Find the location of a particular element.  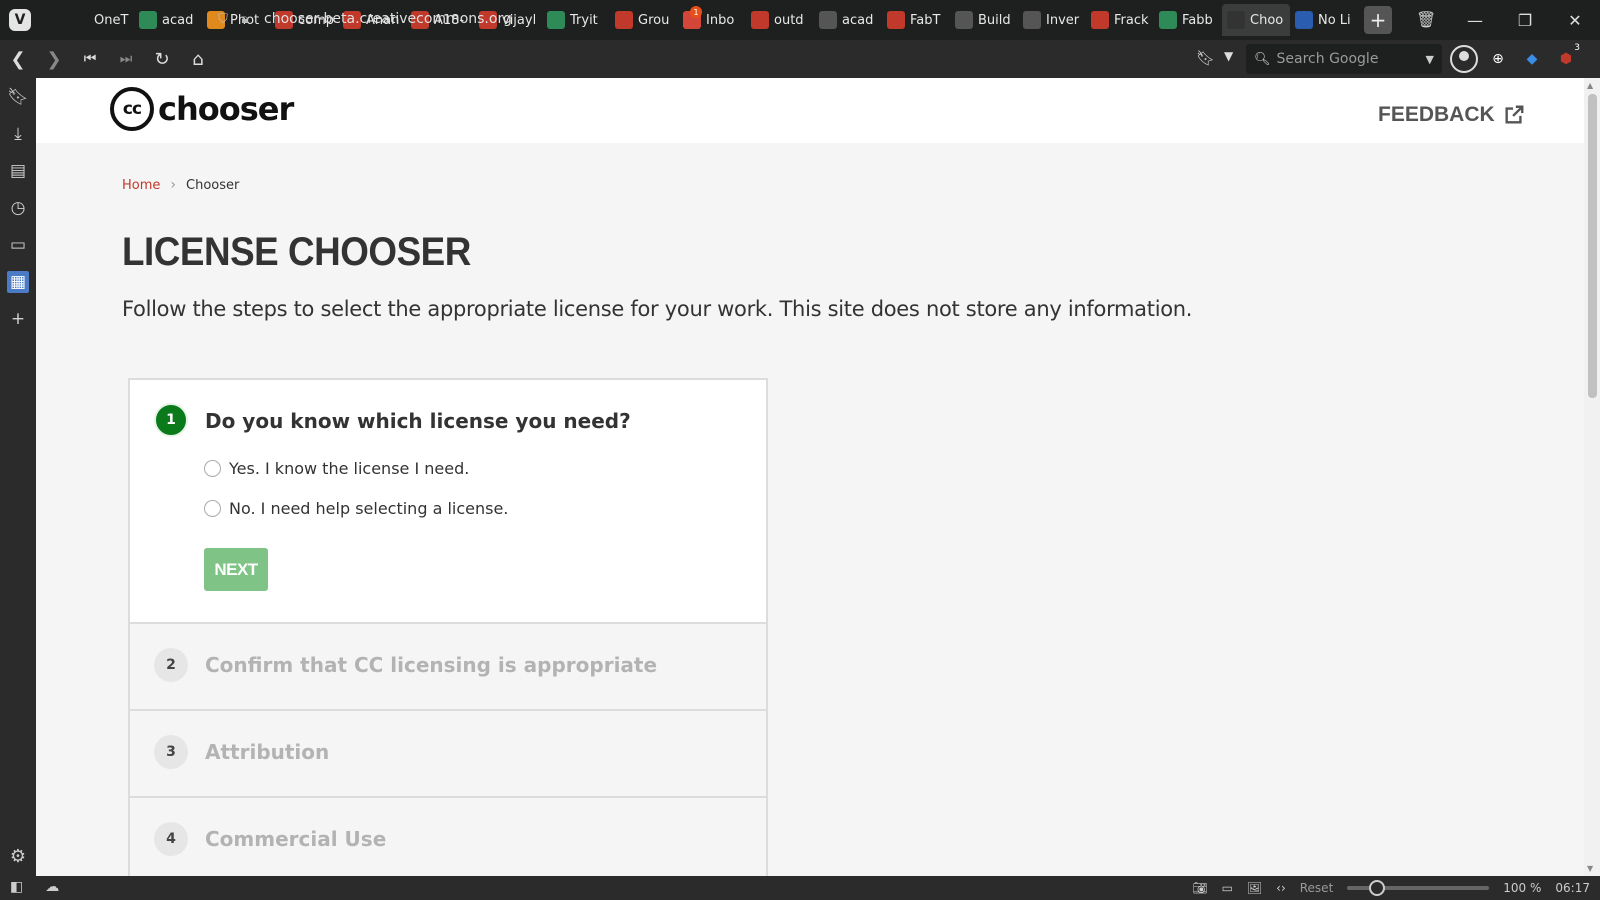

camera-icon: 📷︎ is located at coordinates (1199, 888).